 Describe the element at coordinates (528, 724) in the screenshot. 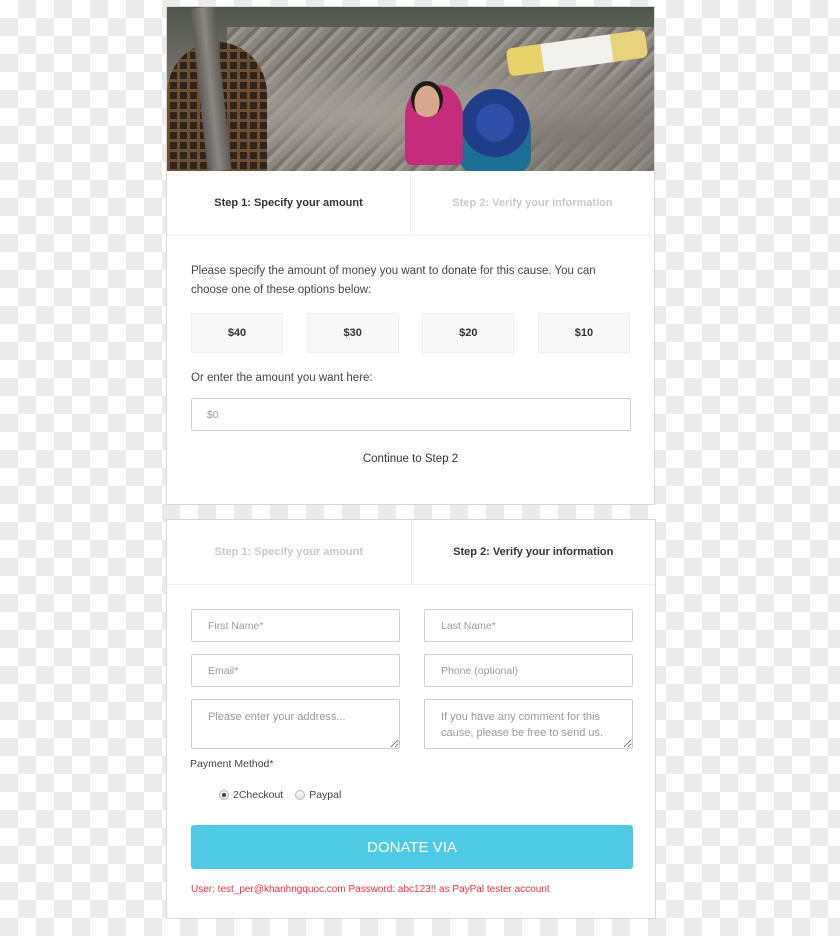

I see `comment-textarea` at that location.